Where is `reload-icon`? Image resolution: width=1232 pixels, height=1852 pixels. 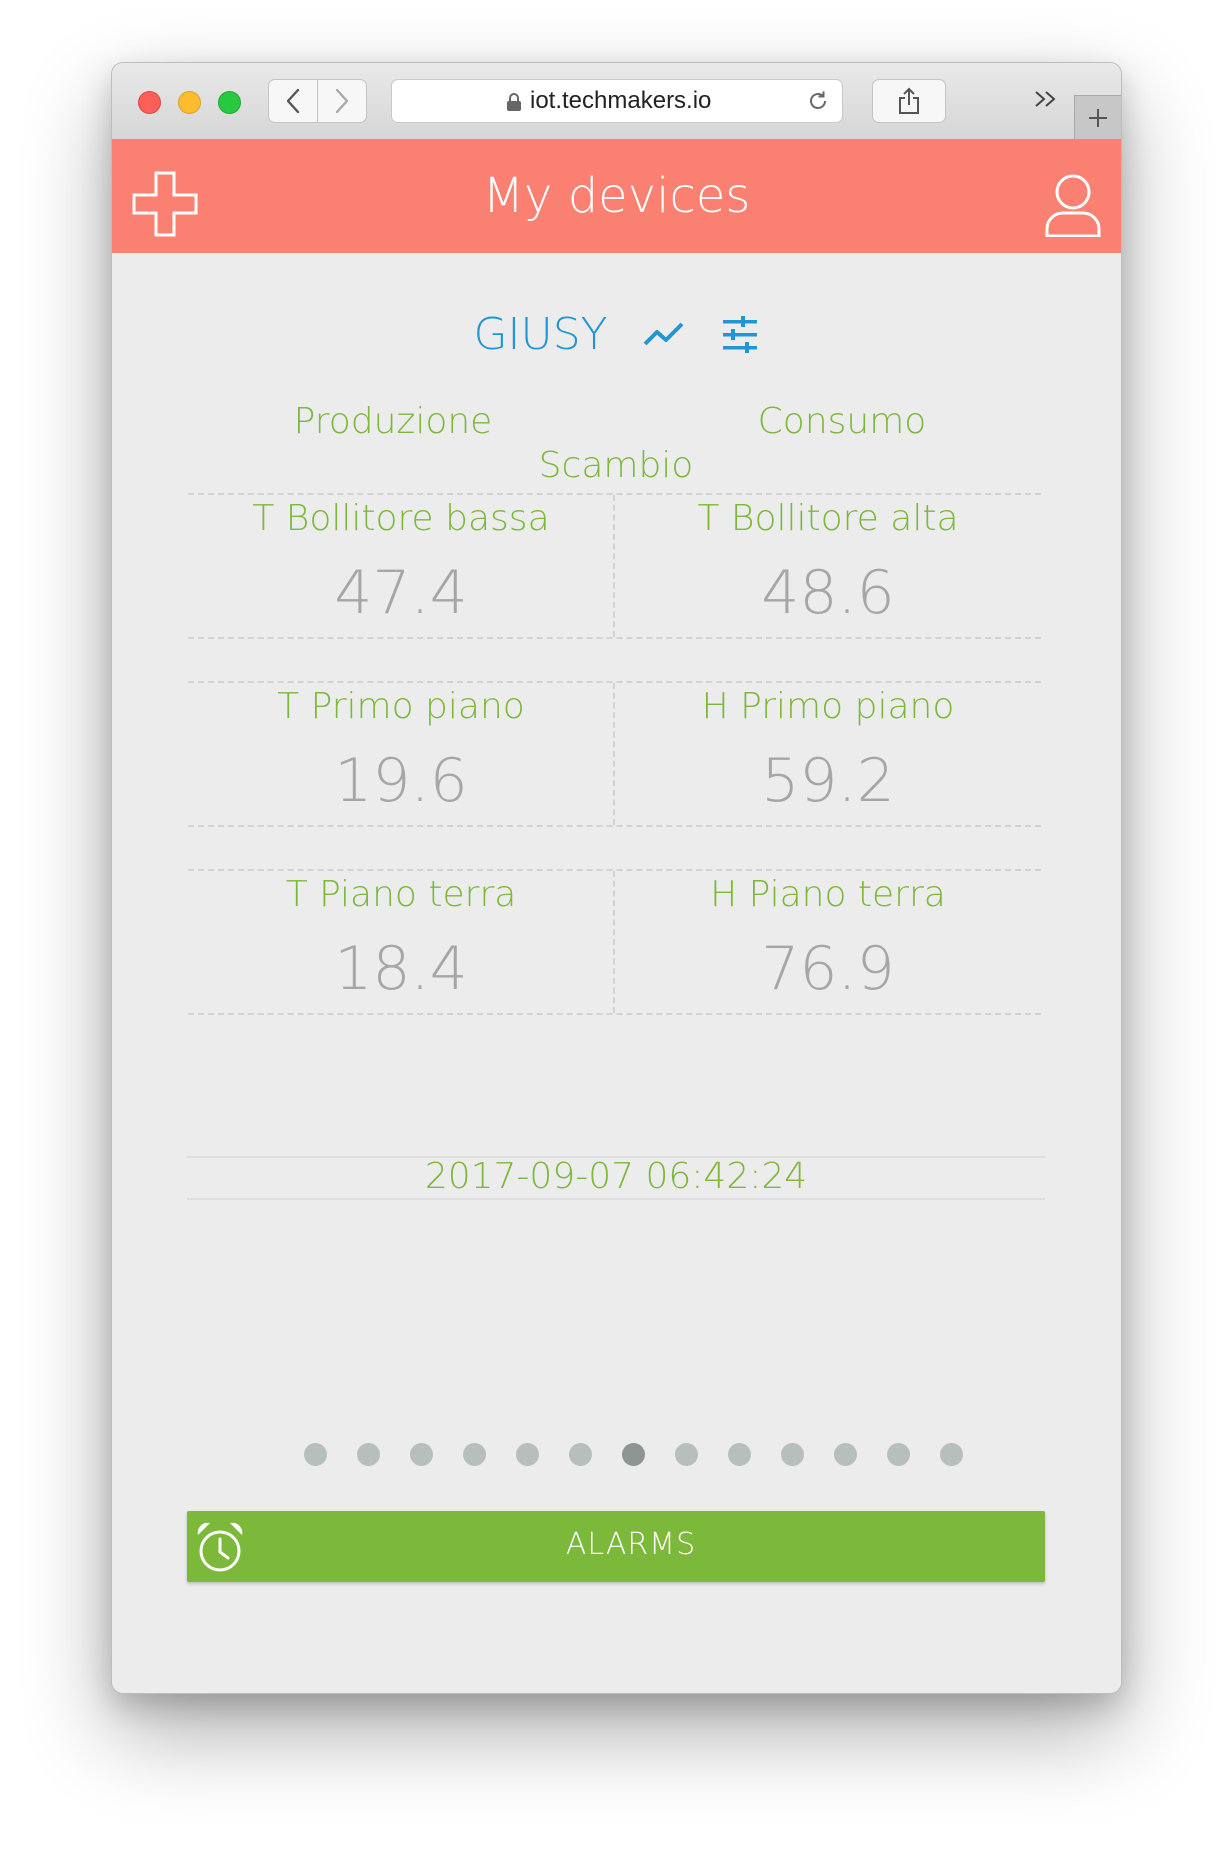 reload-icon is located at coordinates (818, 101).